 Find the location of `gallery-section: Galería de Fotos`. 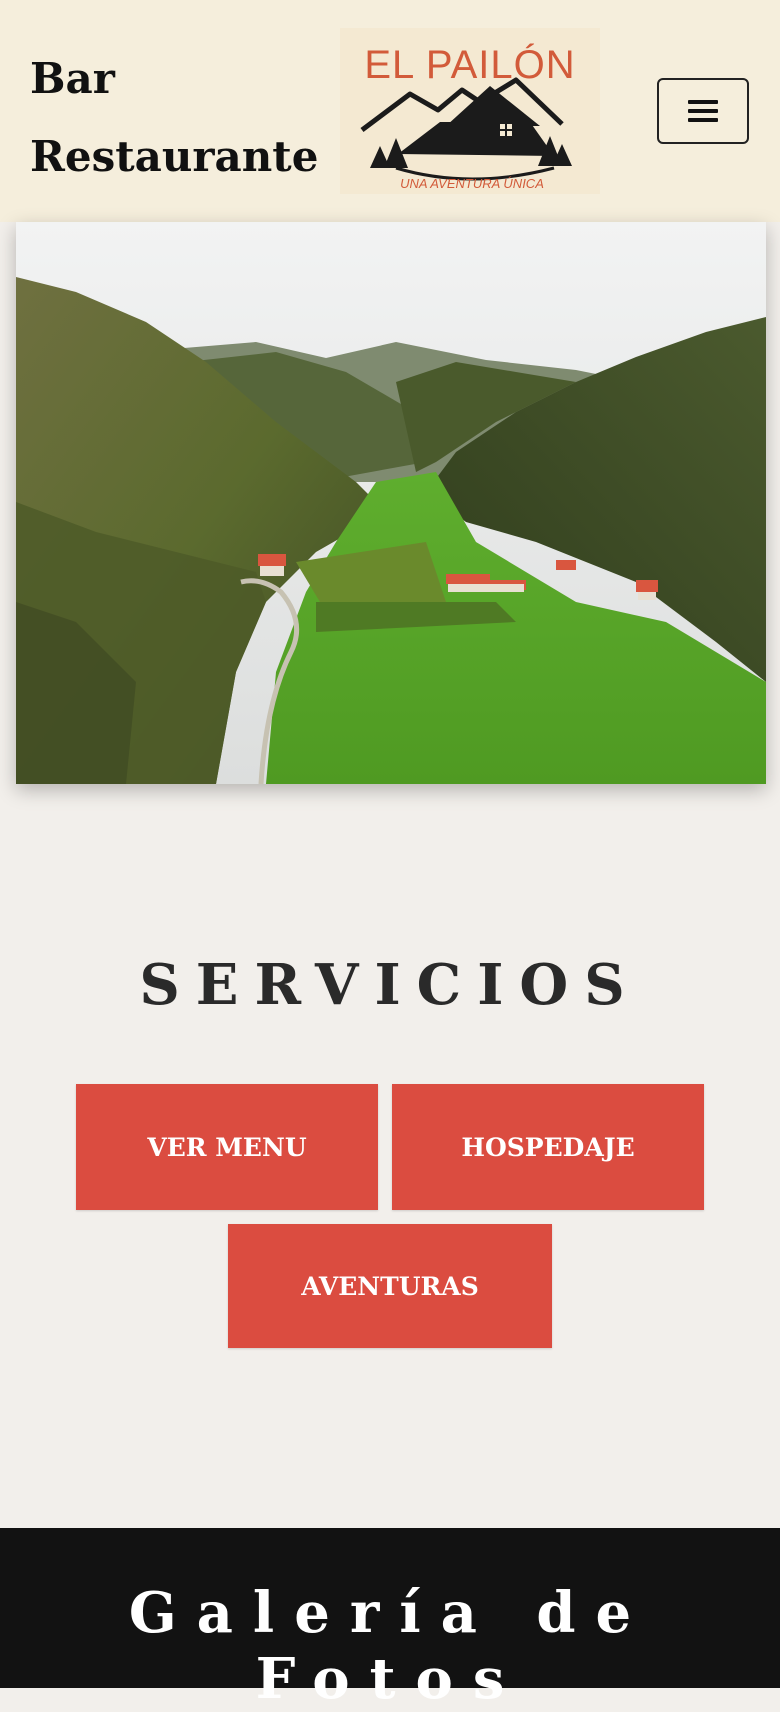

gallery-section: Galería de Fotos is located at coordinates (390, 1620).